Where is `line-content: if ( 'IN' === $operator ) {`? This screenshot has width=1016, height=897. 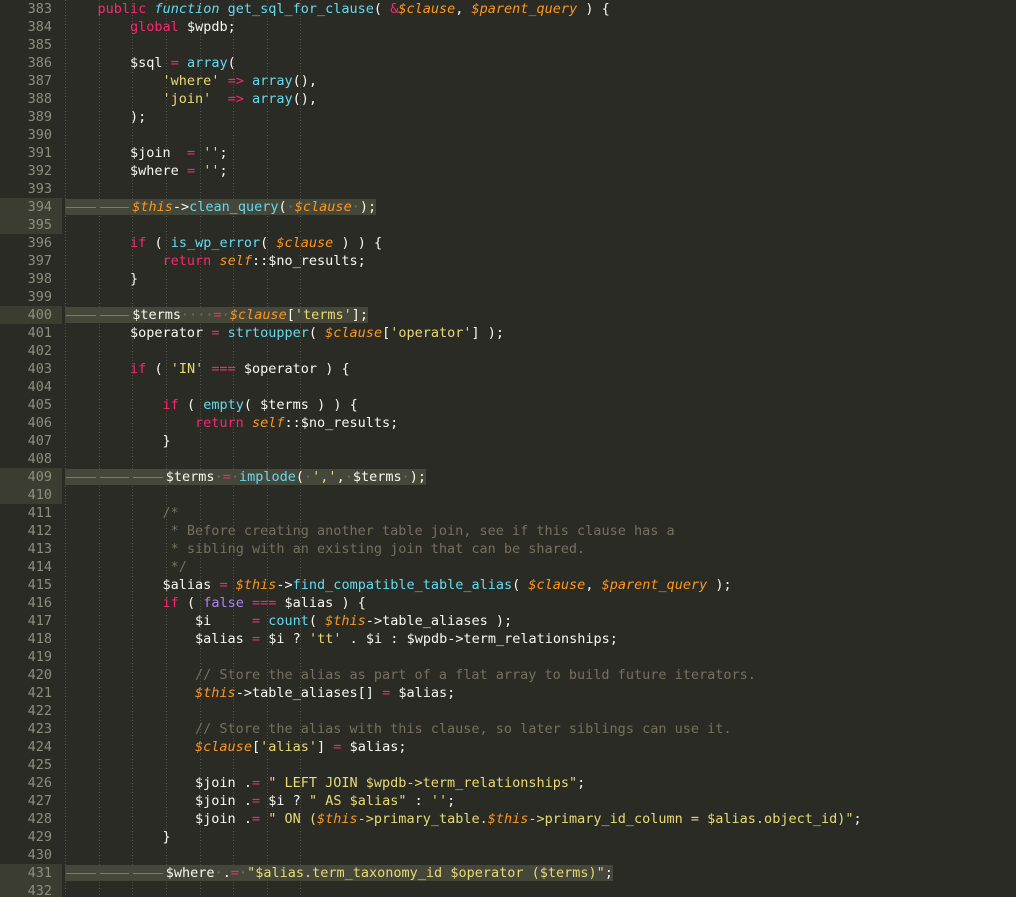
line-content: if ( 'IN' === $operator ) { is located at coordinates (207, 369).